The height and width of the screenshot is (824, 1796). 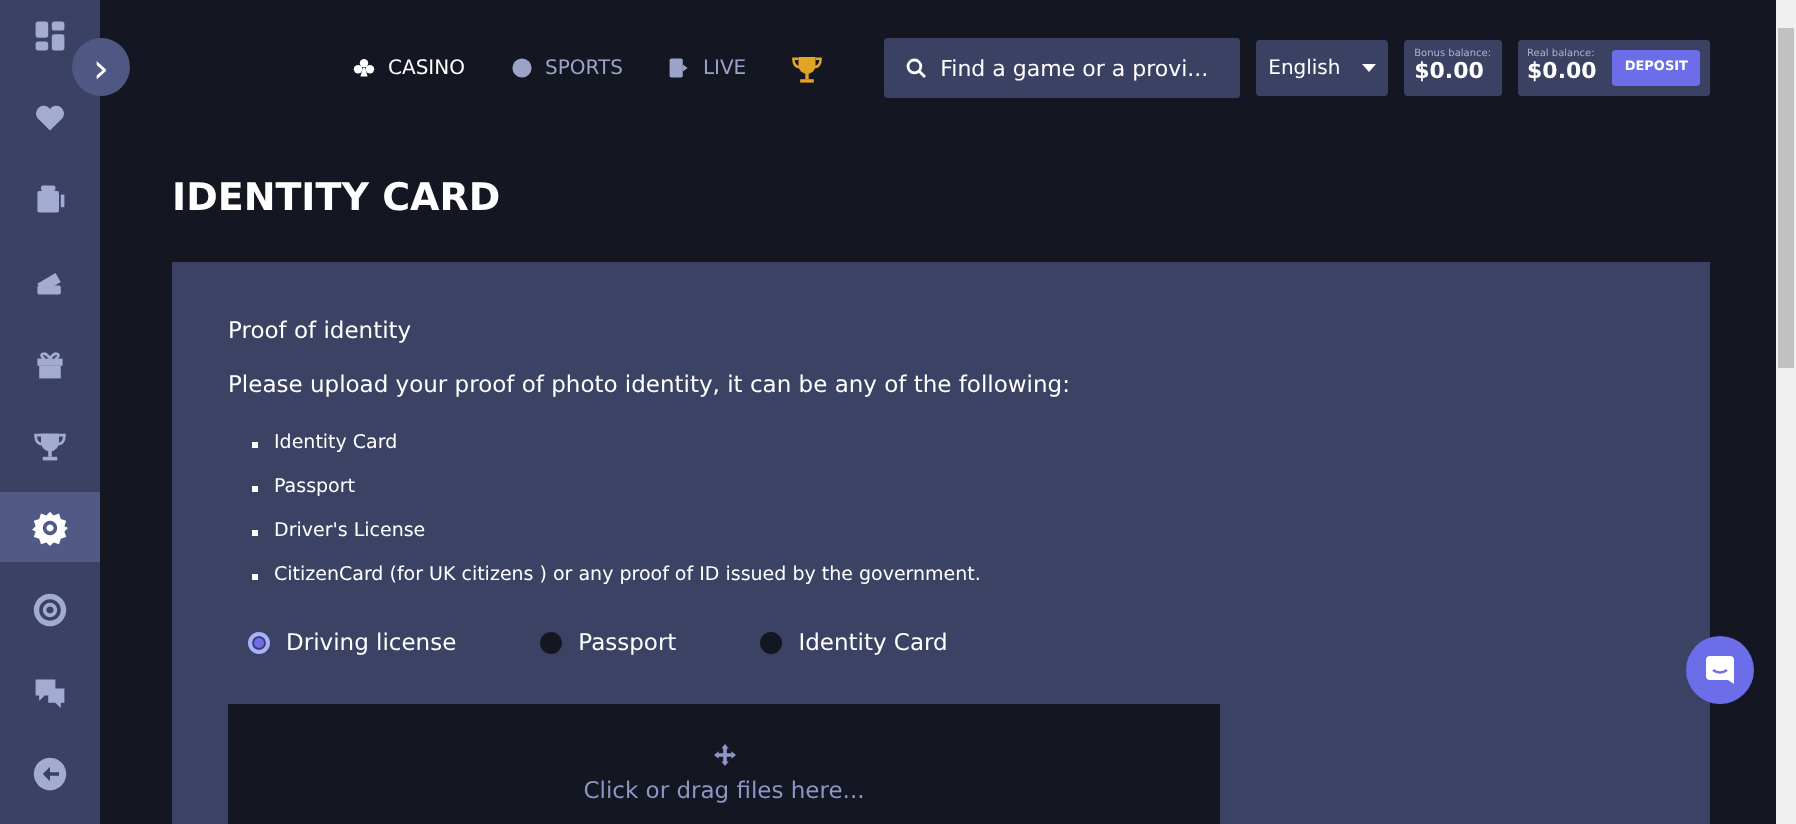 I want to click on intro-text: Please upload your proof of photo identity, it can be any of the following:, so click(x=650, y=384).